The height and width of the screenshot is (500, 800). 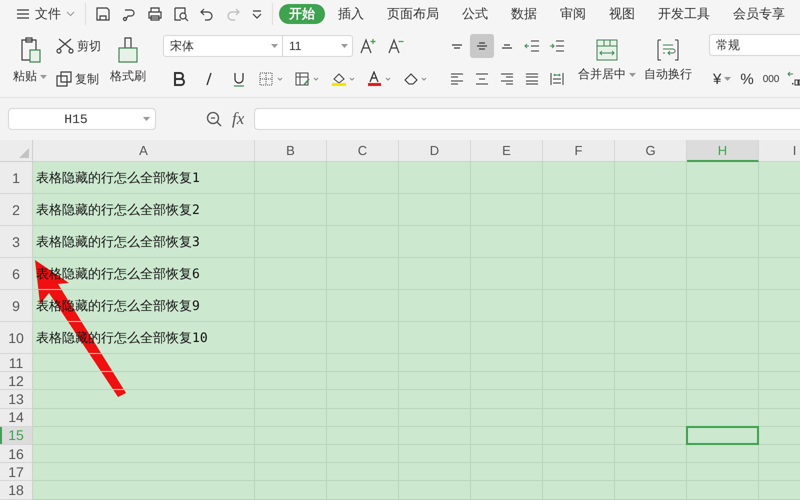 What do you see at coordinates (155, 14) in the screenshot?
I see `print-icon` at bounding box center [155, 14].